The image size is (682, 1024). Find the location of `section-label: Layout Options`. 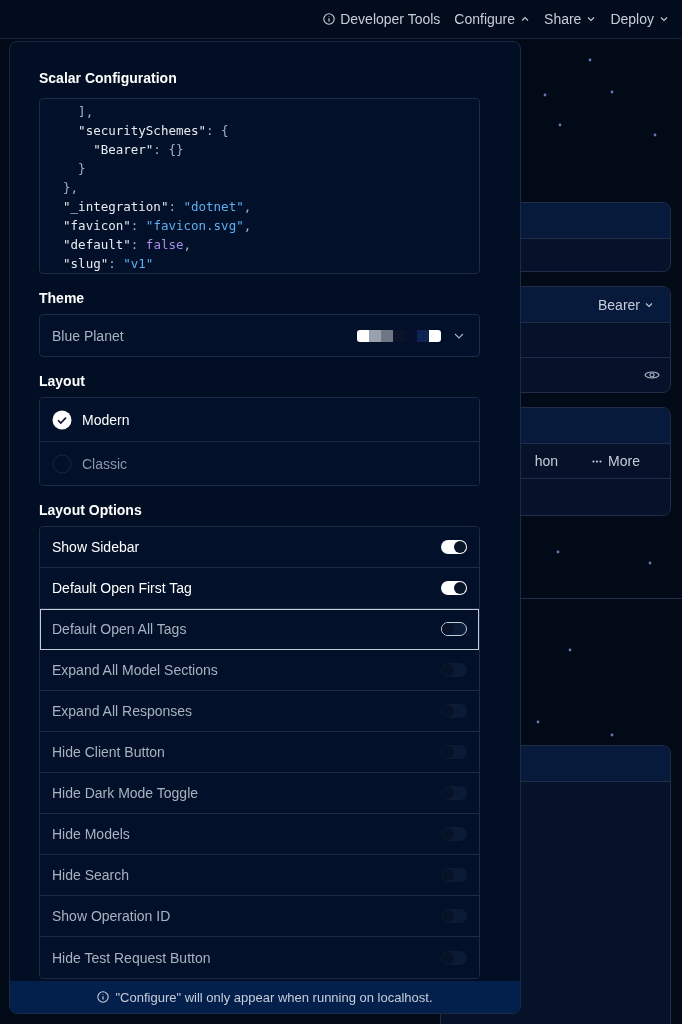

section-label: Layout Options is located at coordinates (91, 510).